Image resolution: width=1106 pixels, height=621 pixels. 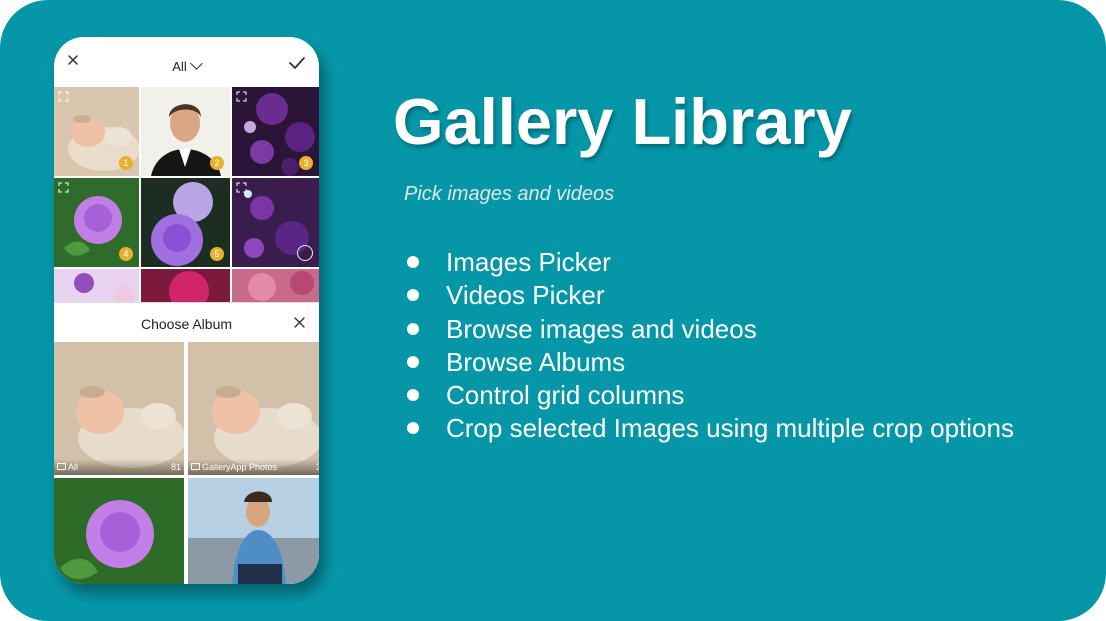 I want to click on media-thumbnail: 4, so click(x=96, y=222).